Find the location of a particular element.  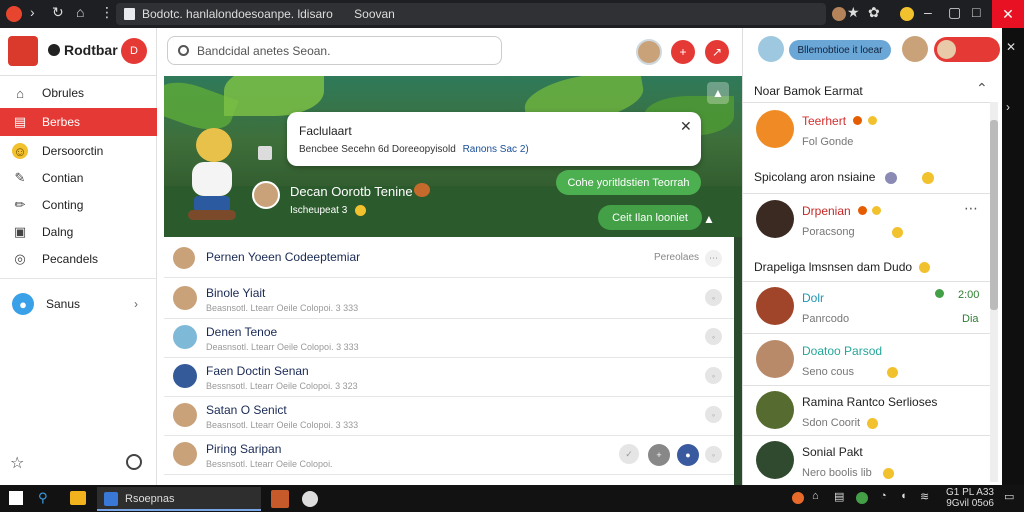

forward-icon: › is located at coordinates (32, 12).